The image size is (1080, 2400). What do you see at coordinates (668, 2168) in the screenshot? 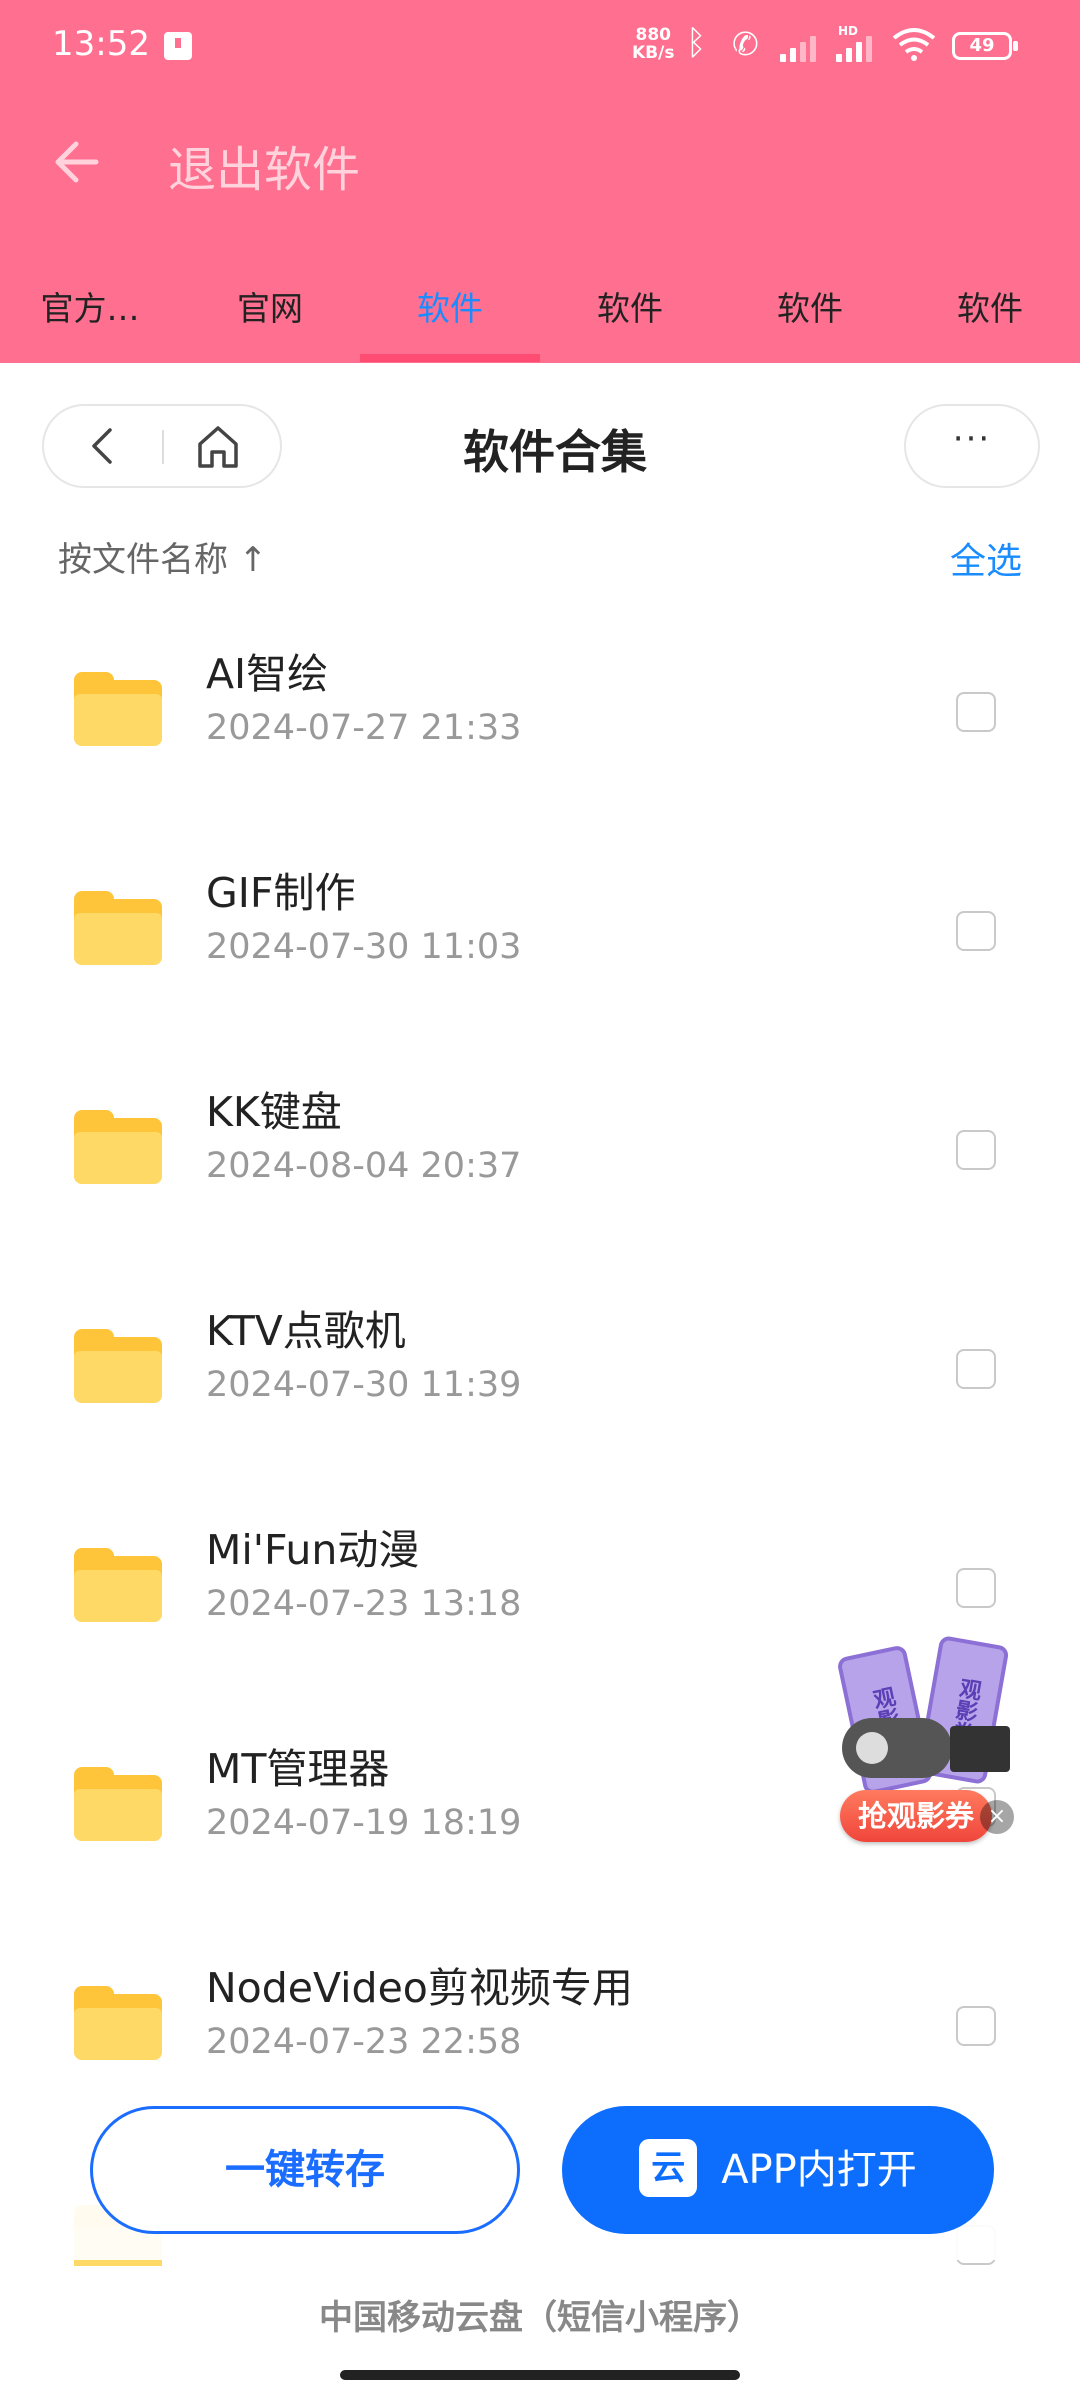
I see `cloud-app-icon: 云` at bounding box center [668, 2168].